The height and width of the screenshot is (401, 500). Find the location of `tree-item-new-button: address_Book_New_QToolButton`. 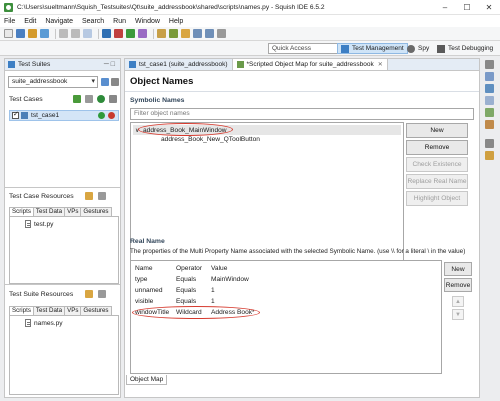

tree-item-new-button: address_Book_New_QToolButton is located at coordinates (210, 139).